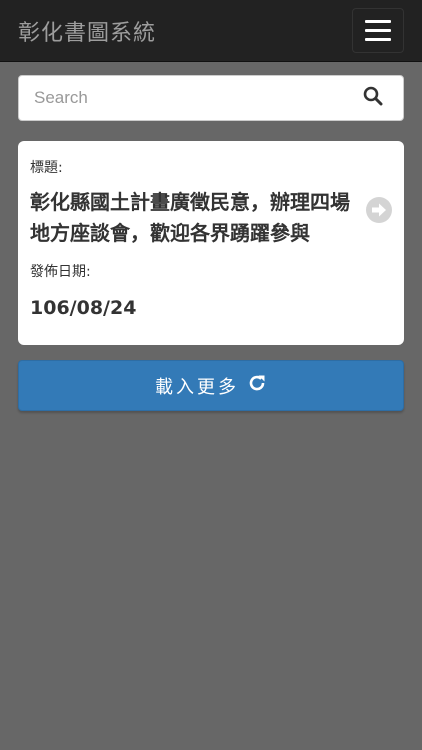 This screenshot has width=422, height=750. What do you see at coordinates (60, 272) in the screenshot?
I see `date-label: 發佈日期:` at bounding box center [60, 272].